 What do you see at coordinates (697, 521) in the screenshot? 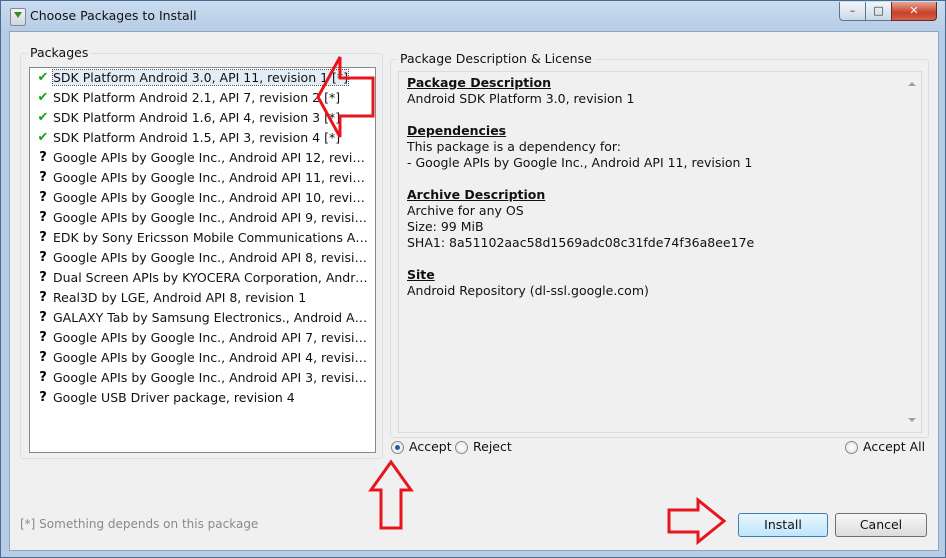
I see `annotation-arrow-right-icon` at bounding box center [697, 521].